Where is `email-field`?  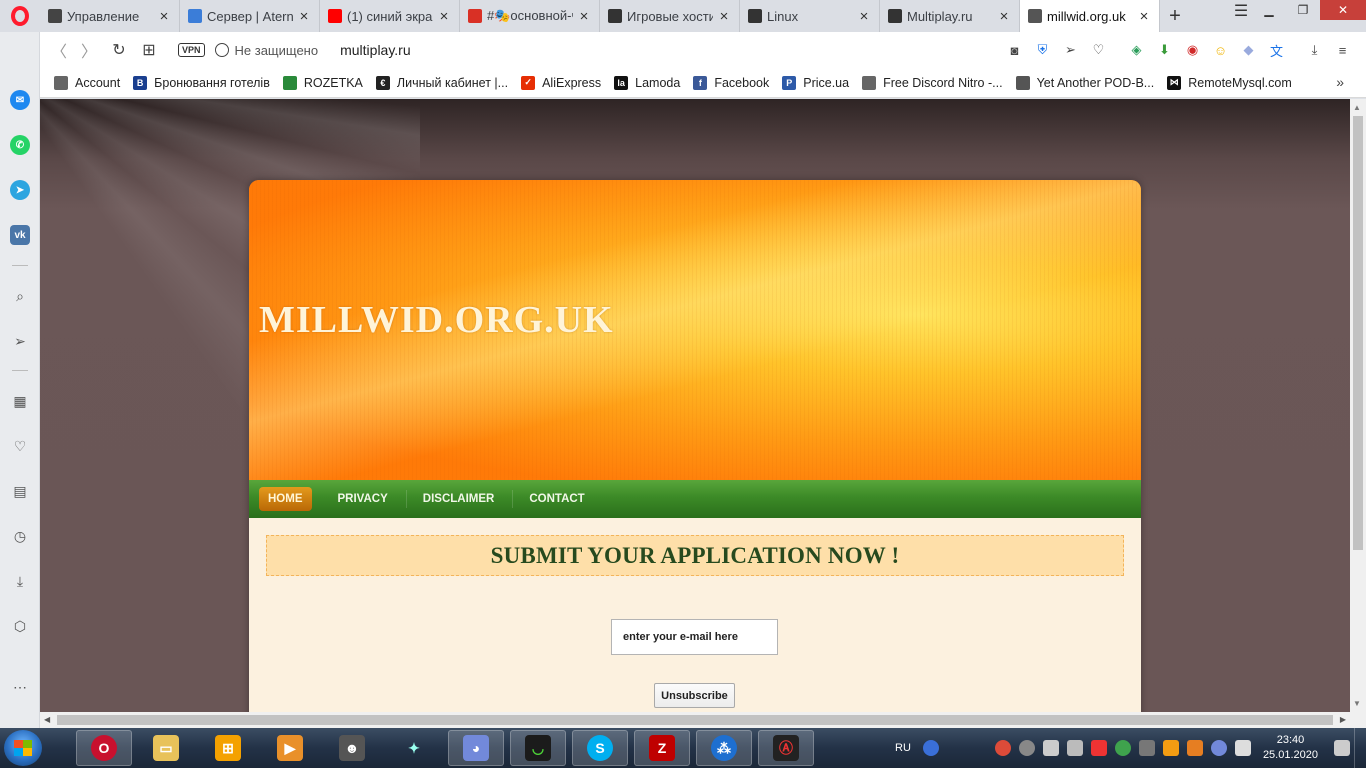 email-field is located at coordinates (694, 637).